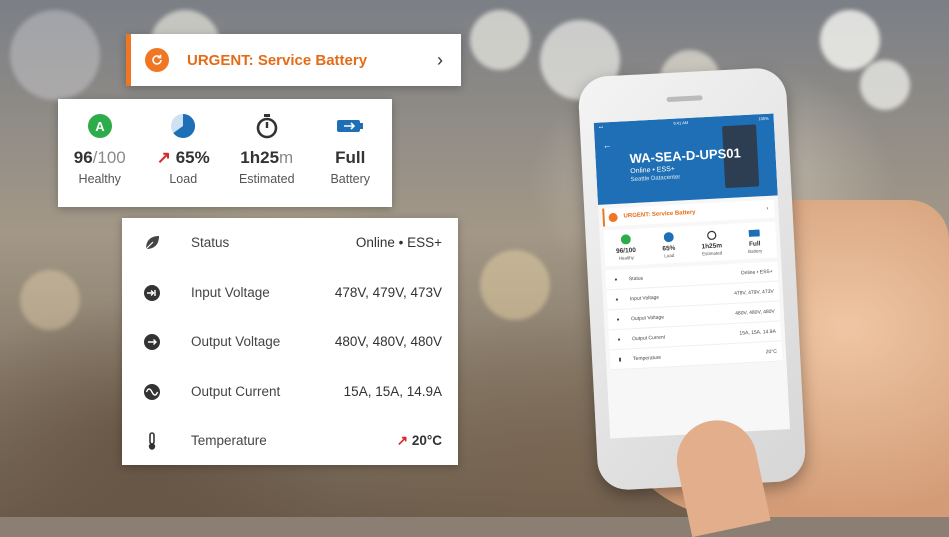 Image resolution: width=949 pixels, height=537 pixels. I want to click on phone-metric-label: Battery, so click(755, 251).